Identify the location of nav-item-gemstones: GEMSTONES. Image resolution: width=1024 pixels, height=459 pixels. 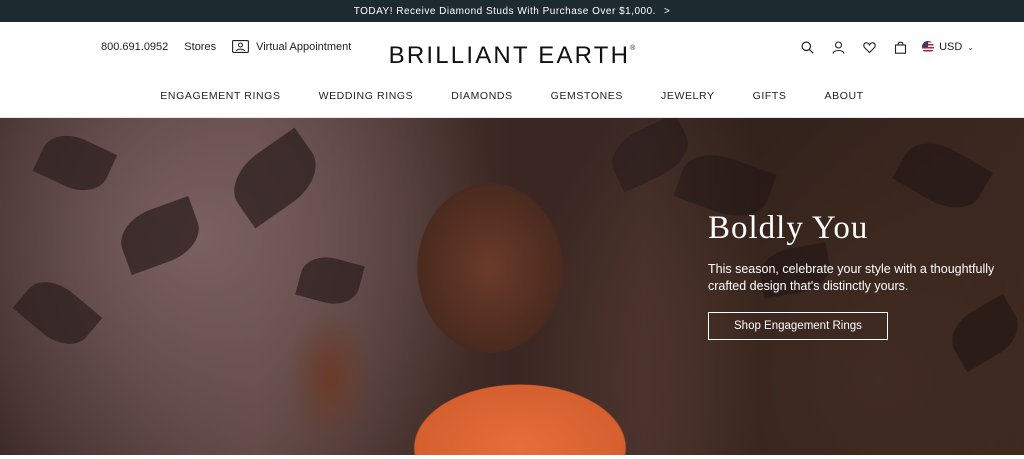
(587, 96).